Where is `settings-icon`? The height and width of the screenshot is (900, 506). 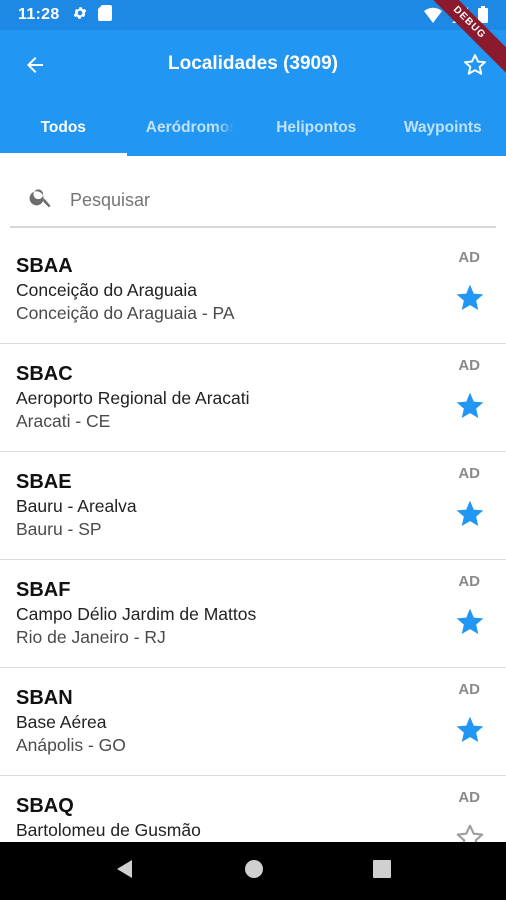
settings-icon is located at coordinates (80, 15).